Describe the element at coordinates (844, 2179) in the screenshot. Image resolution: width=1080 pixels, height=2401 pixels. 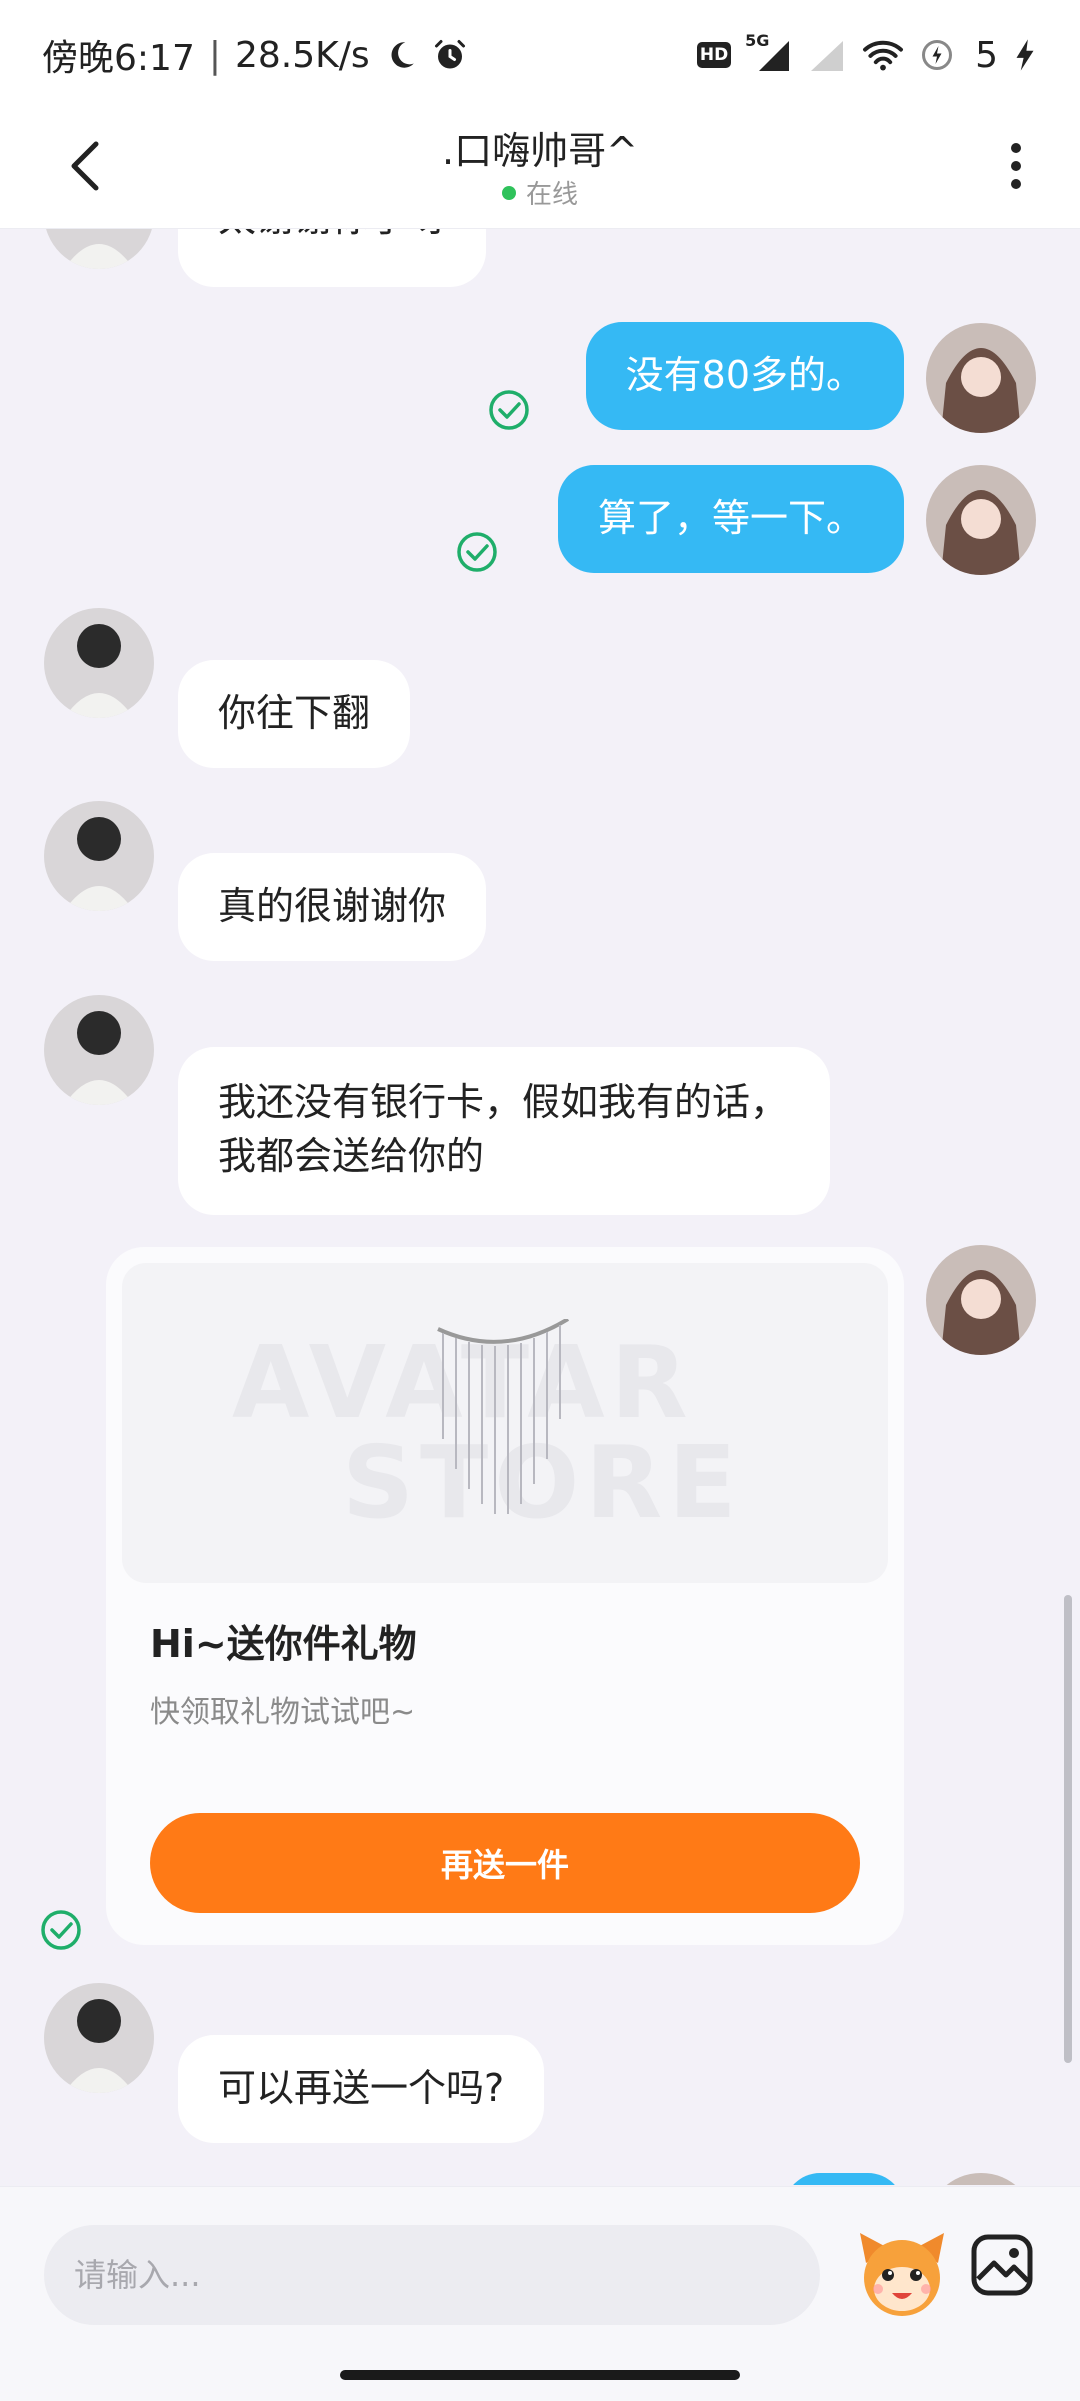
I see `outgoing-message` at that location.